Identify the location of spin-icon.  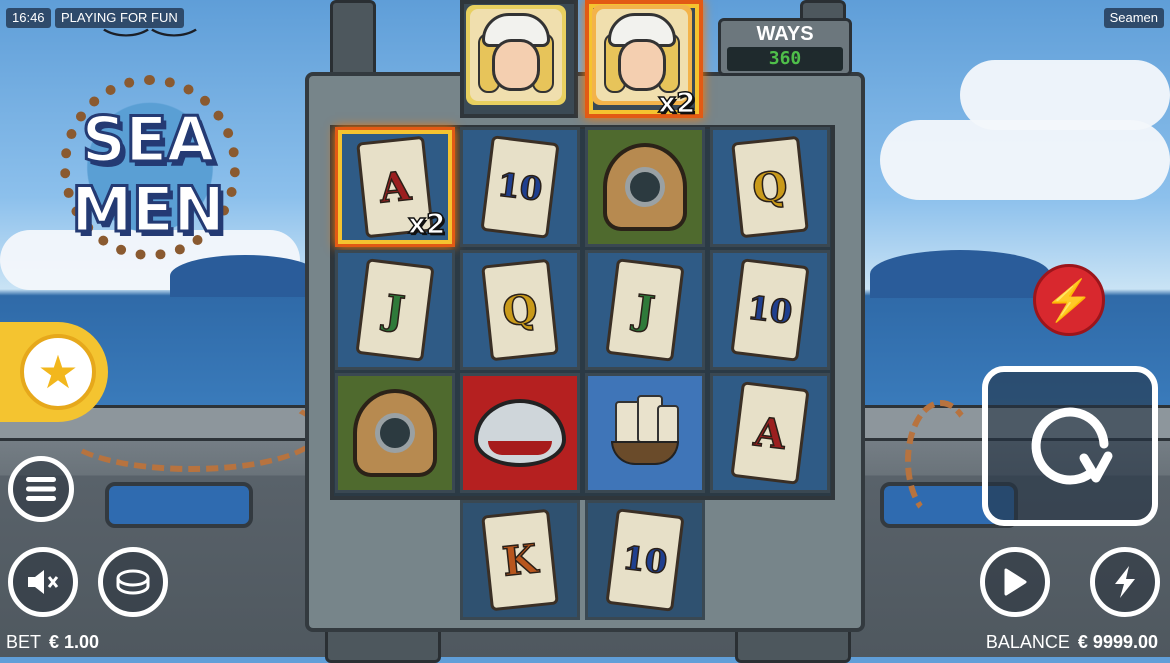
(1072, 446).